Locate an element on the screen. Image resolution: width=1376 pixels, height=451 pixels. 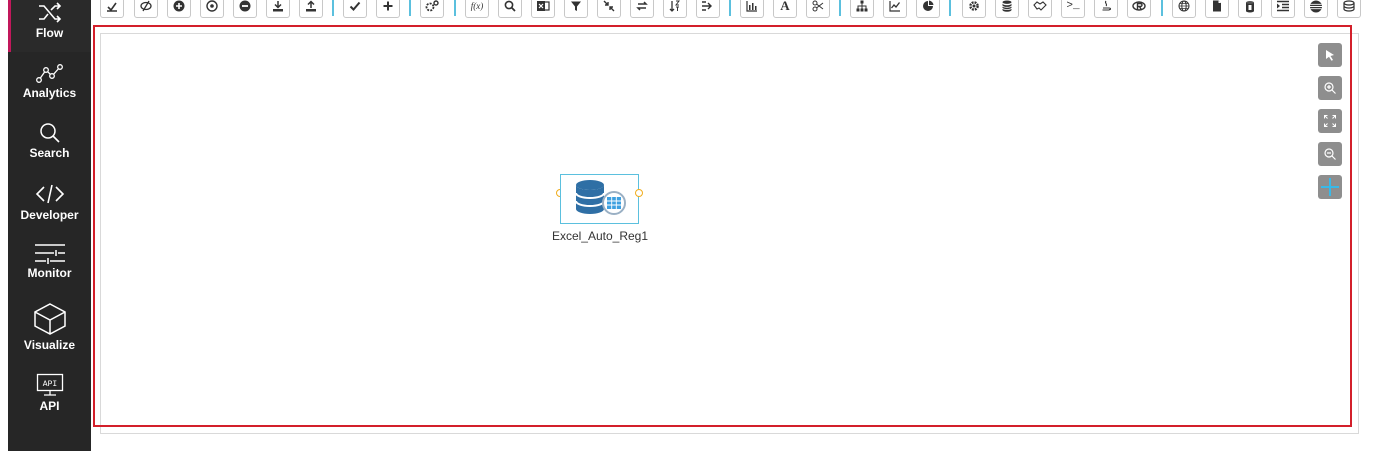
settings-group-button is located at coordinates (432, 9).